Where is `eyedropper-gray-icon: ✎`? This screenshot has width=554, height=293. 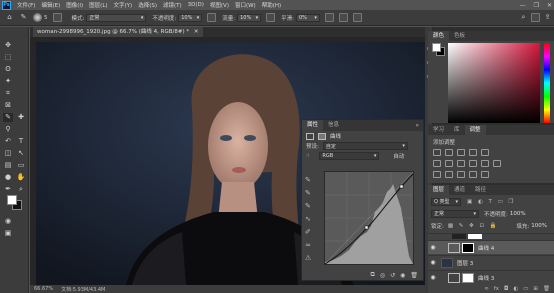
eyedropper-gray-icon: ✎ is located at coordinates (311, 193).